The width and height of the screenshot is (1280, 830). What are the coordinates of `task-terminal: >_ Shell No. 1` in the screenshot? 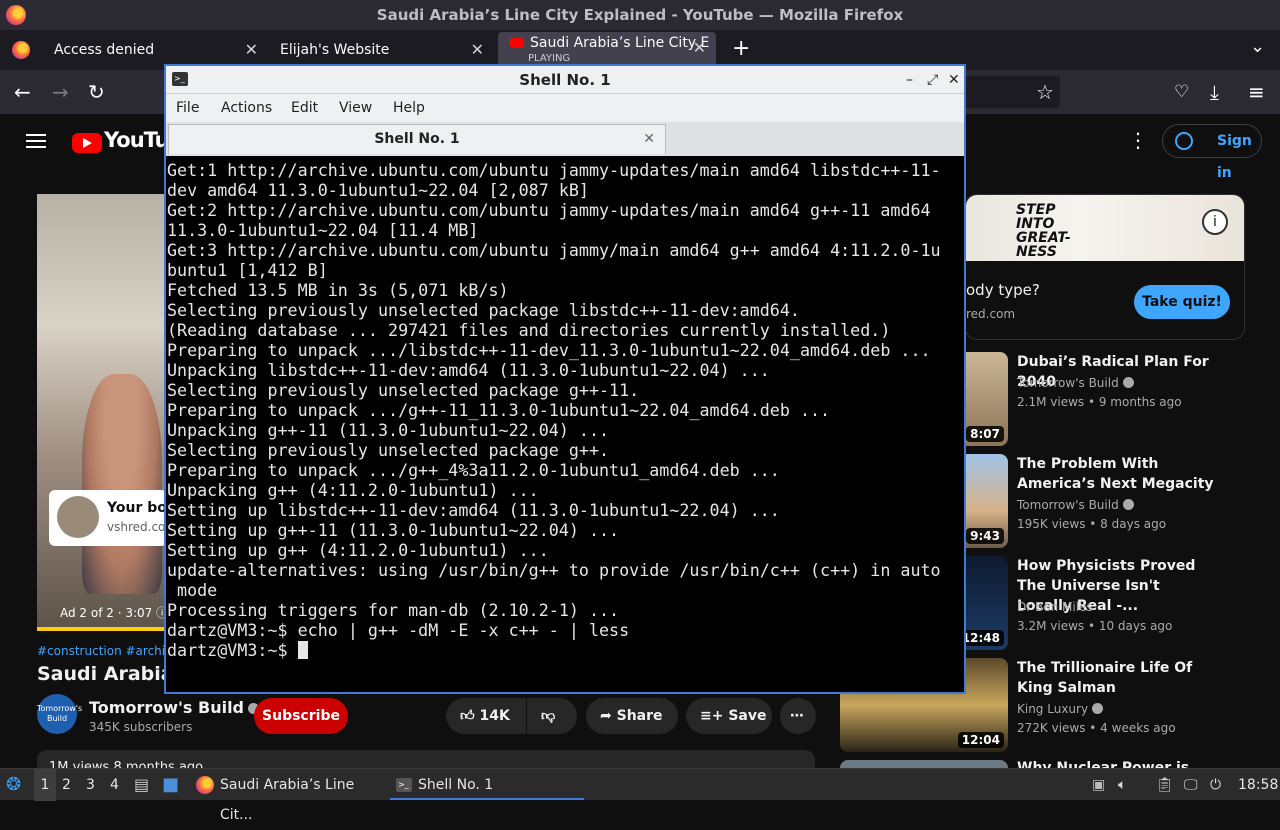 It's located at (487, 785).